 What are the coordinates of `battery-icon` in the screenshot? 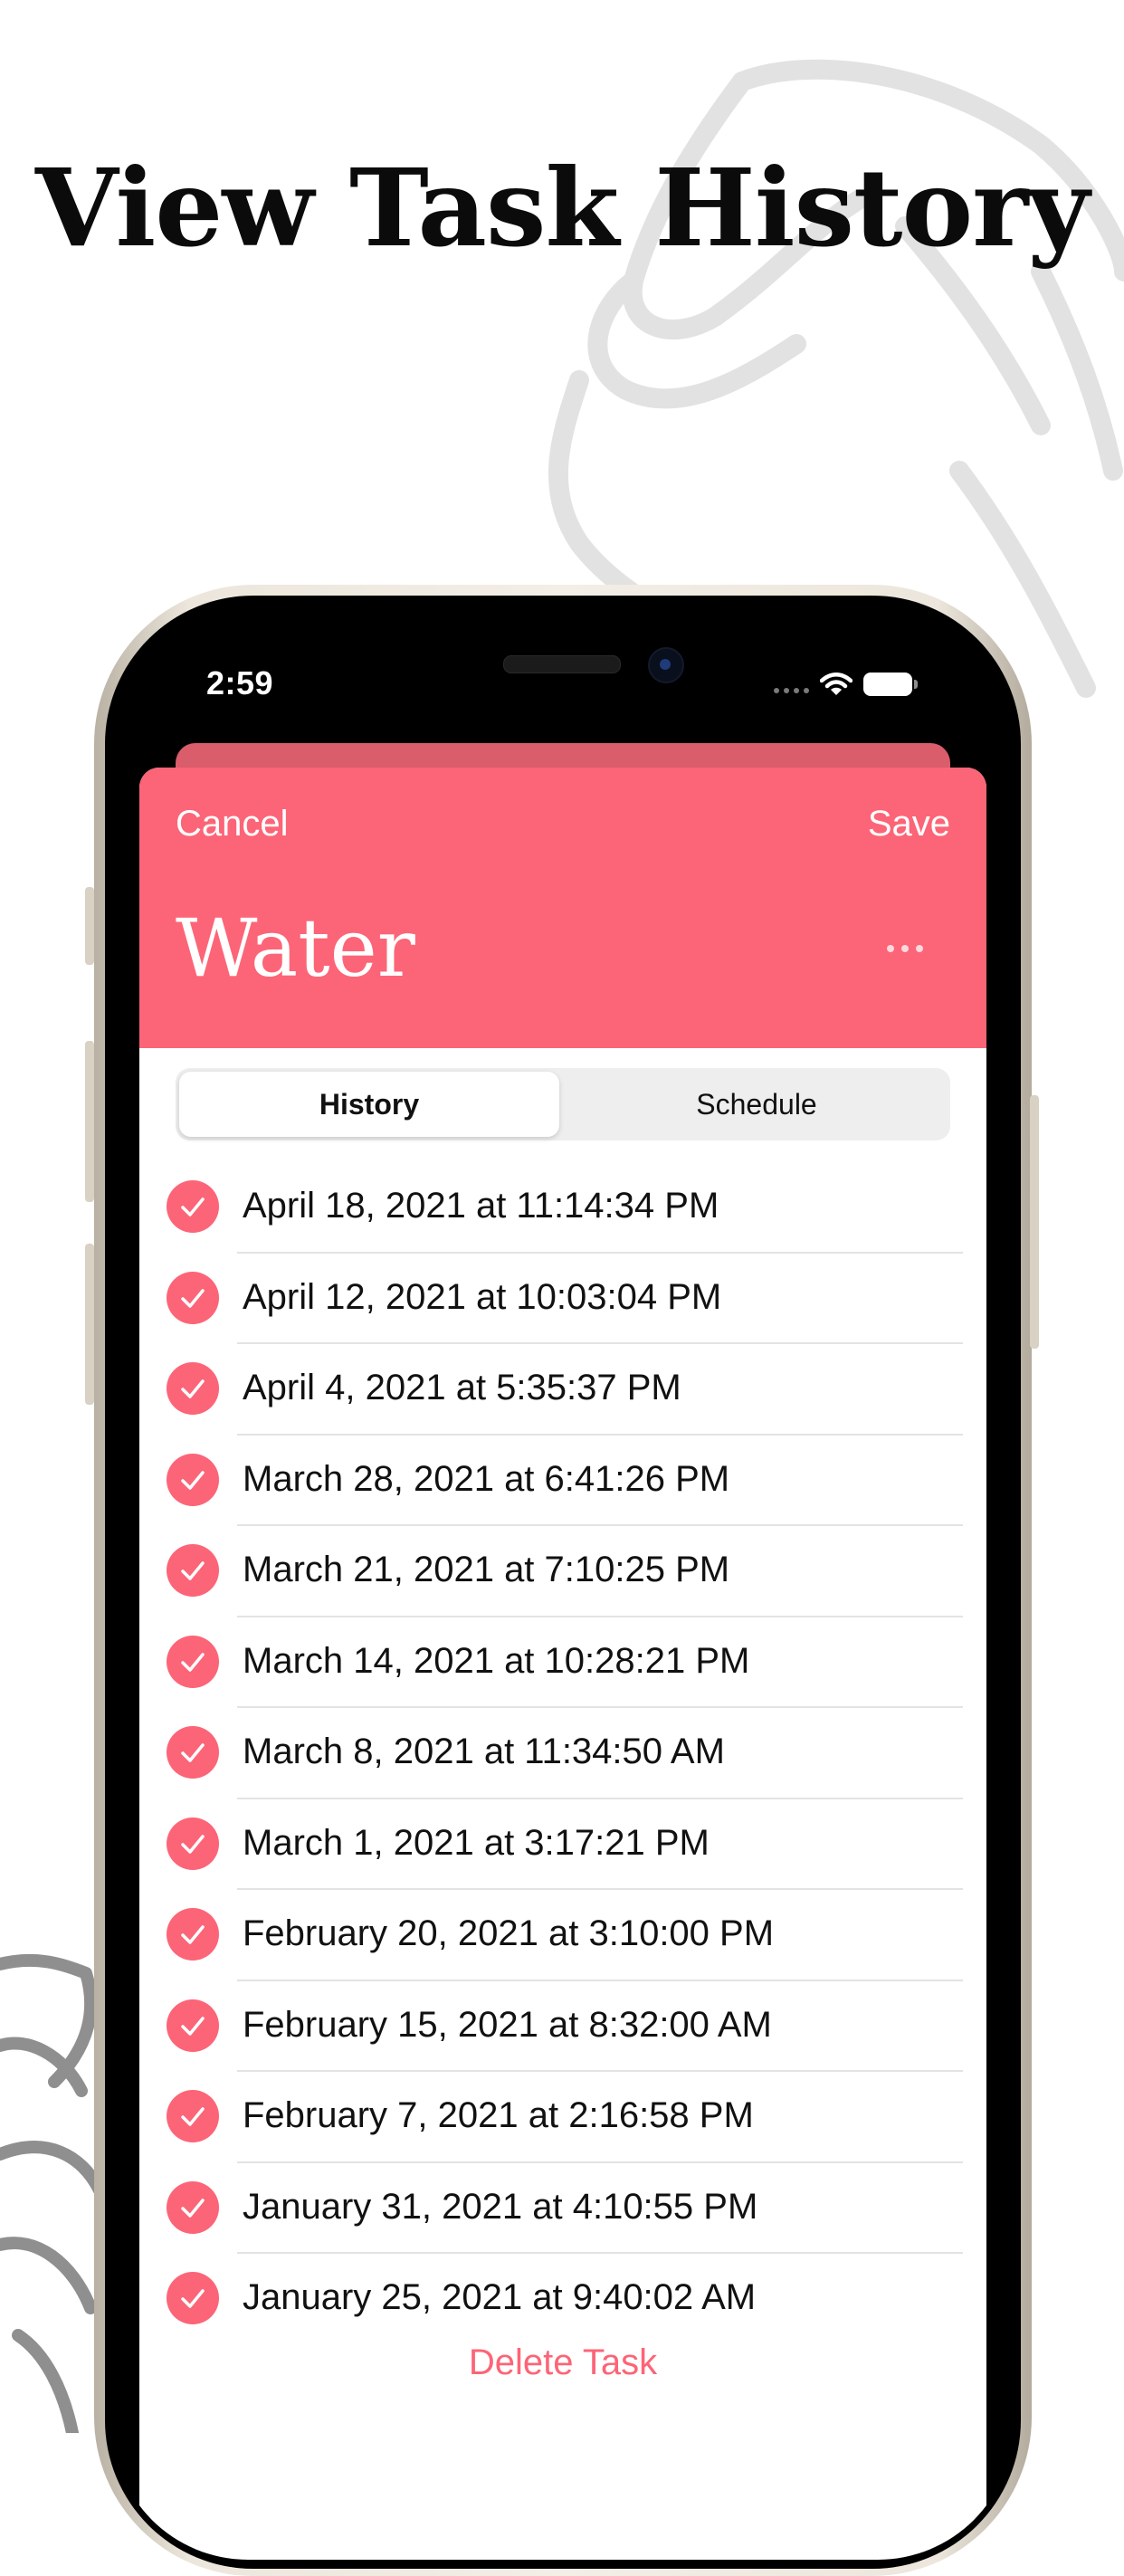 It's located at (891, 684).